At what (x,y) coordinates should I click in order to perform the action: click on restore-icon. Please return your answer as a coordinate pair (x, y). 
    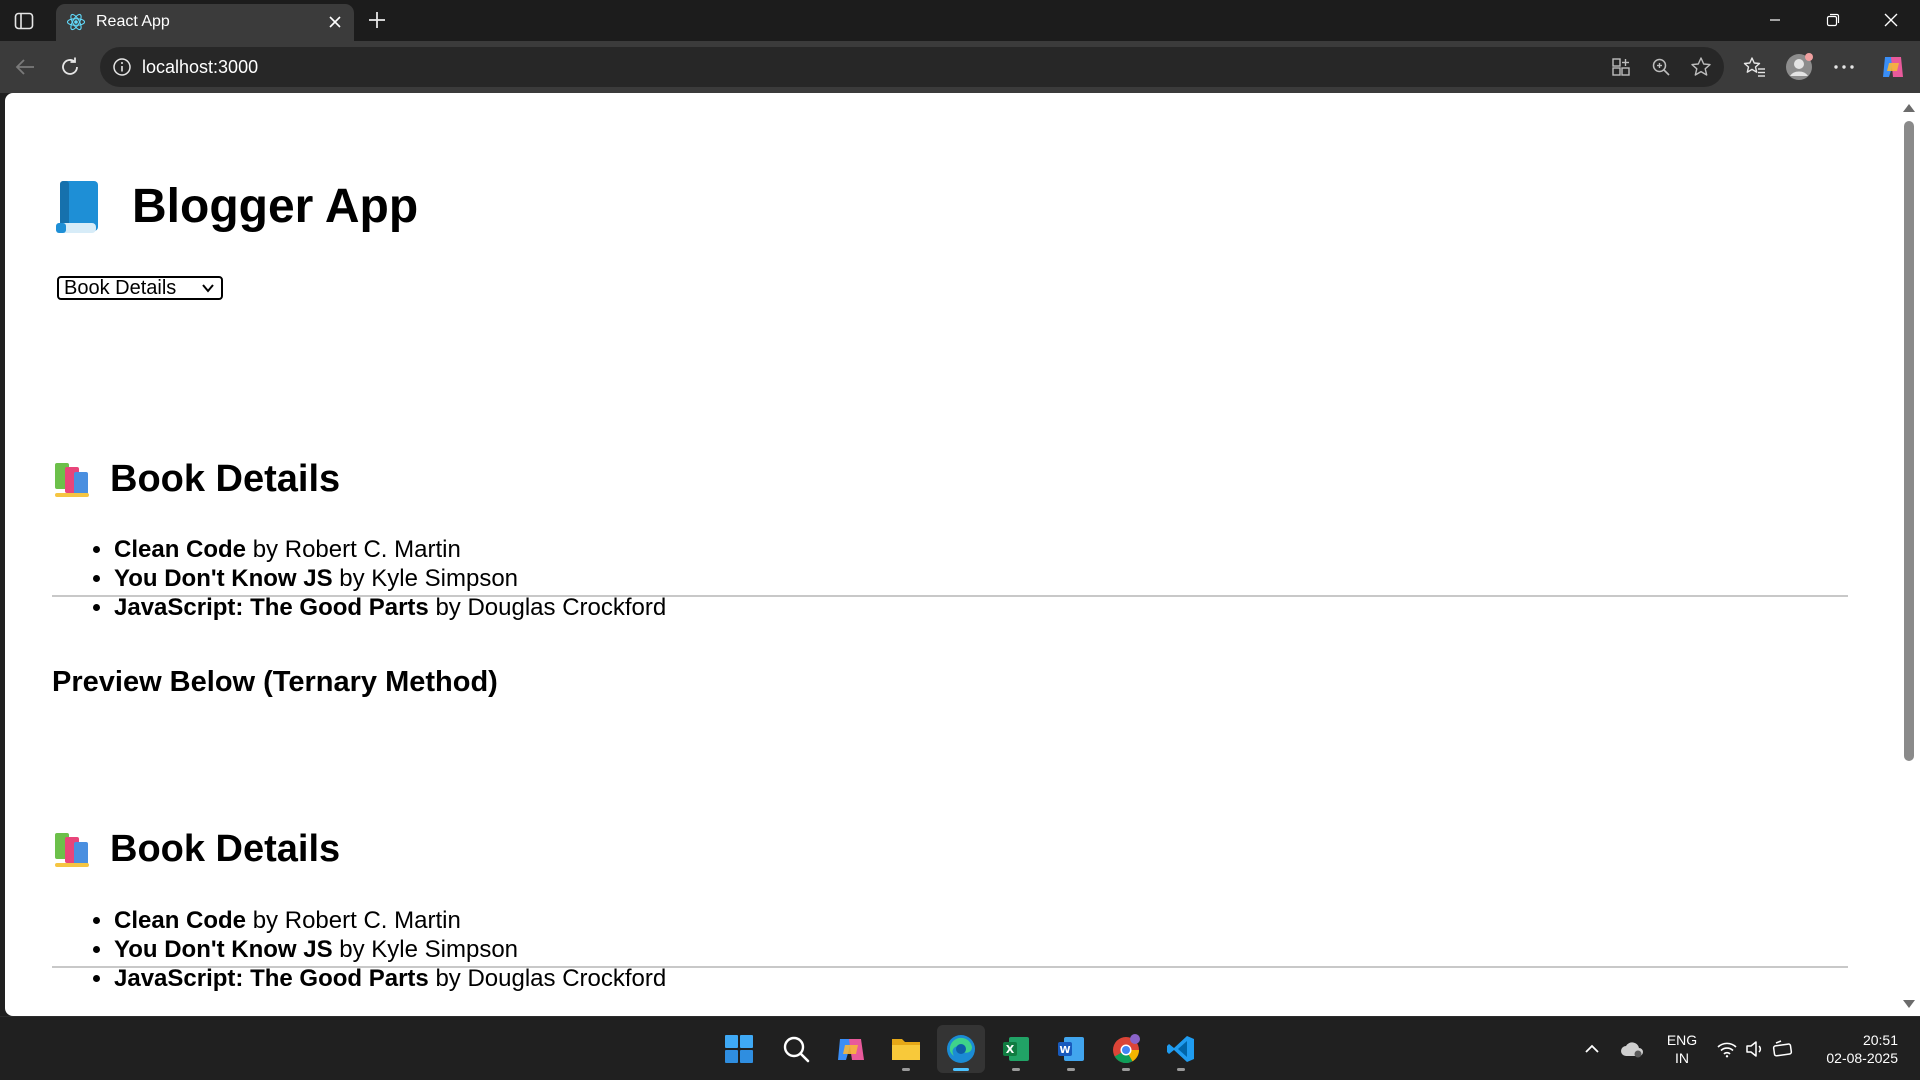
    Looking at the image, I should click on (1833, 20).